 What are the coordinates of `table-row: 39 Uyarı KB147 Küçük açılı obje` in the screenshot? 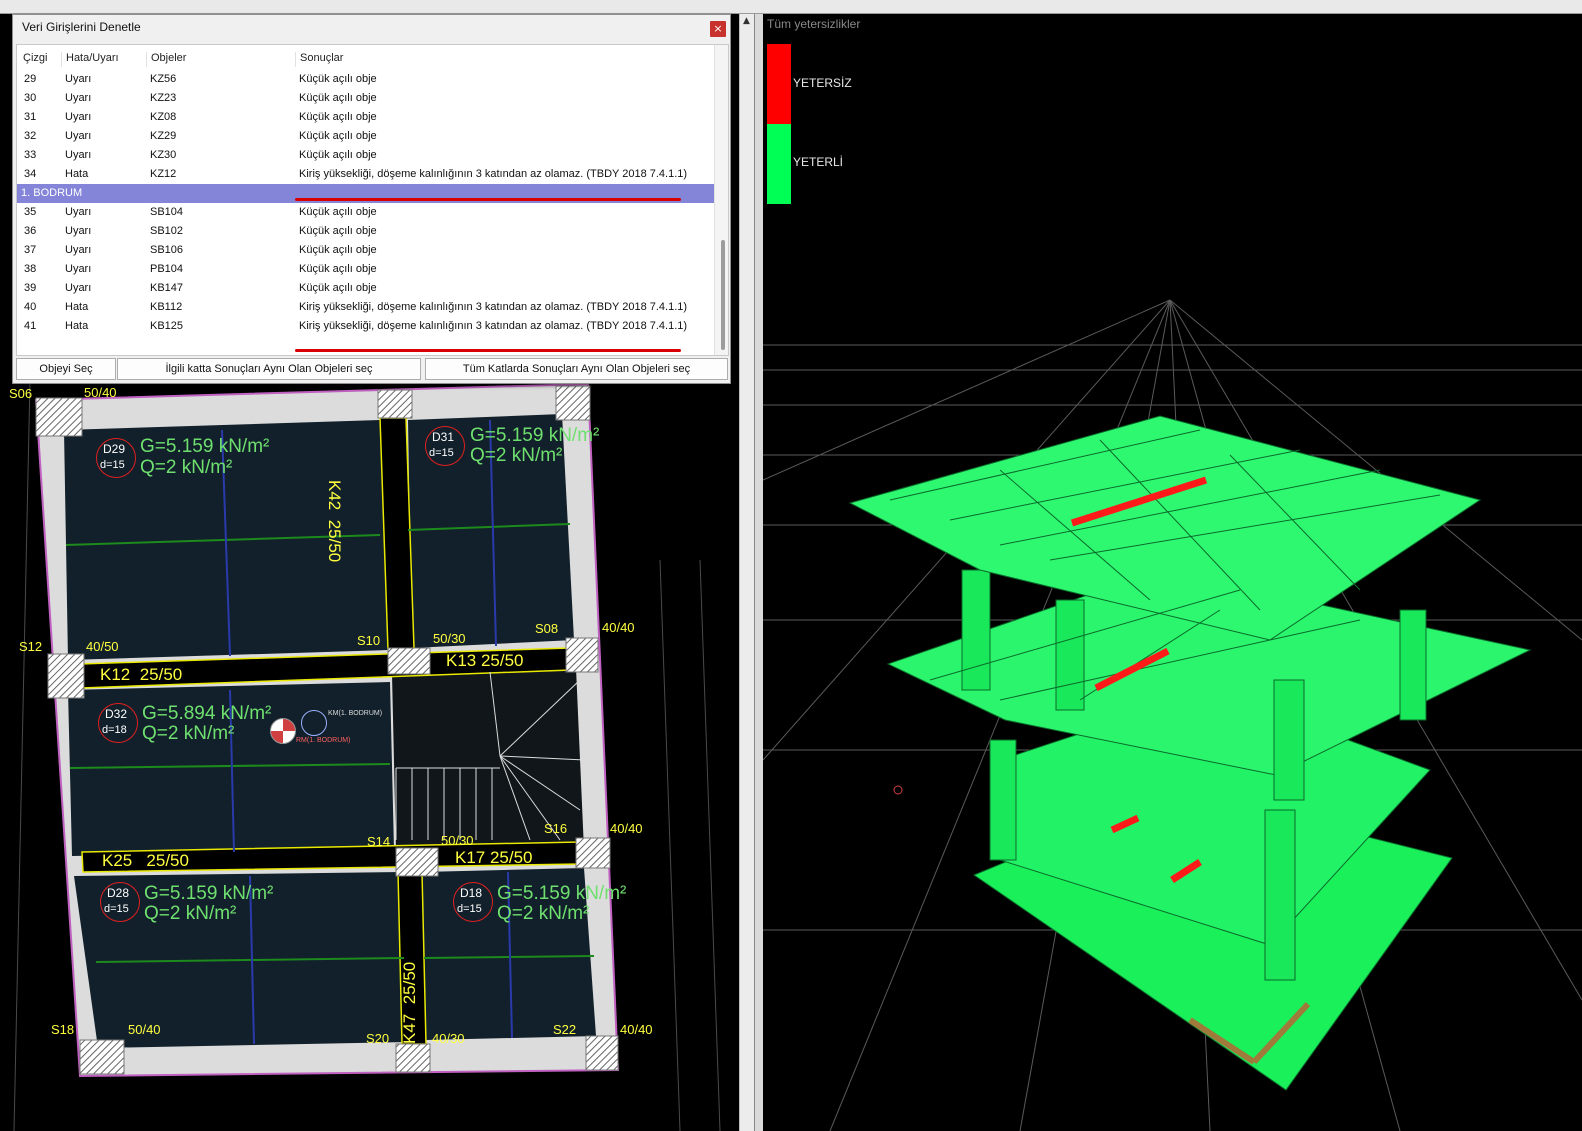 It's located at (365, 288).